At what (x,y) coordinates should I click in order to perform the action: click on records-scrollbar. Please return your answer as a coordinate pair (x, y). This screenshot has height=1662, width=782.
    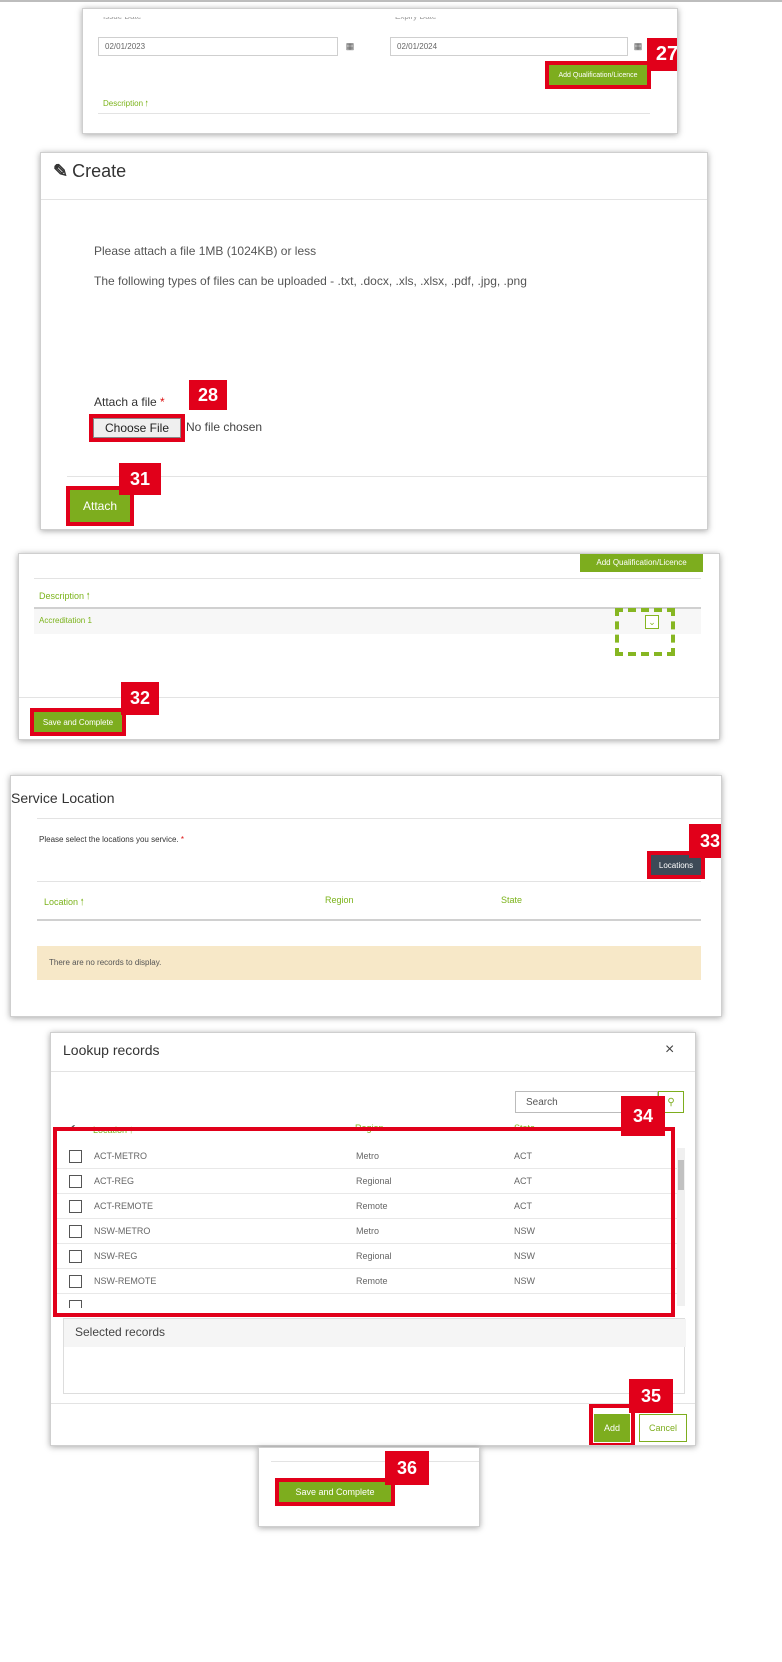
    Looking at the image, I should click on (681, 1227).